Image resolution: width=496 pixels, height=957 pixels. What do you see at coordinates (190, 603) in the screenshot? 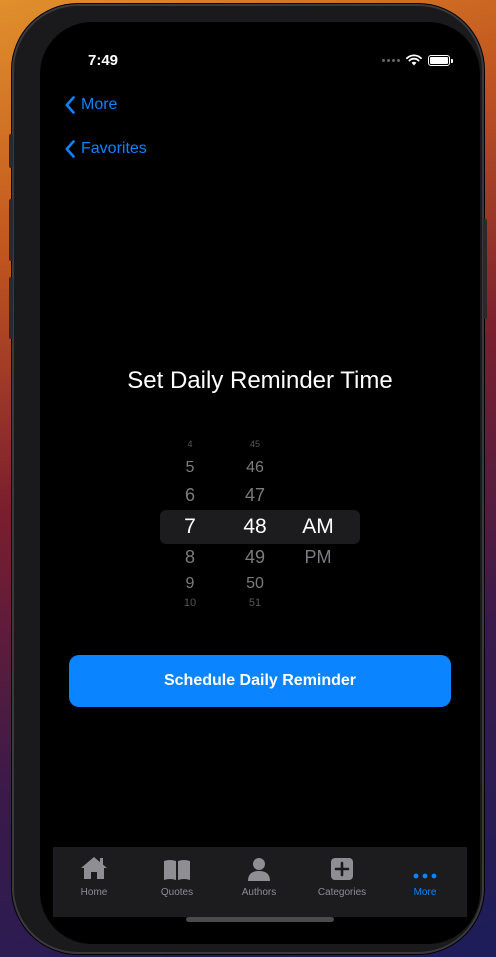
I see `hour-option: 10` at bounding box center [190, 603].